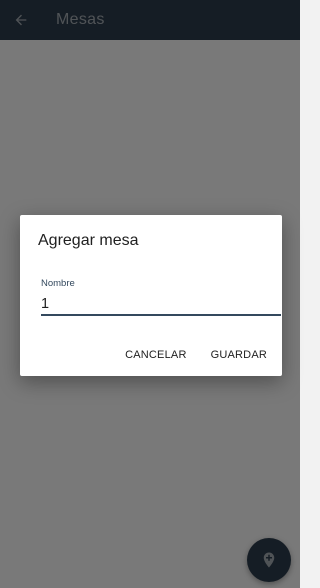 This screenshot has width=320, height=588. Describe the element at coordinates (58, 283) in the screenshot. I see `name-field-label: Nombre` at that location.